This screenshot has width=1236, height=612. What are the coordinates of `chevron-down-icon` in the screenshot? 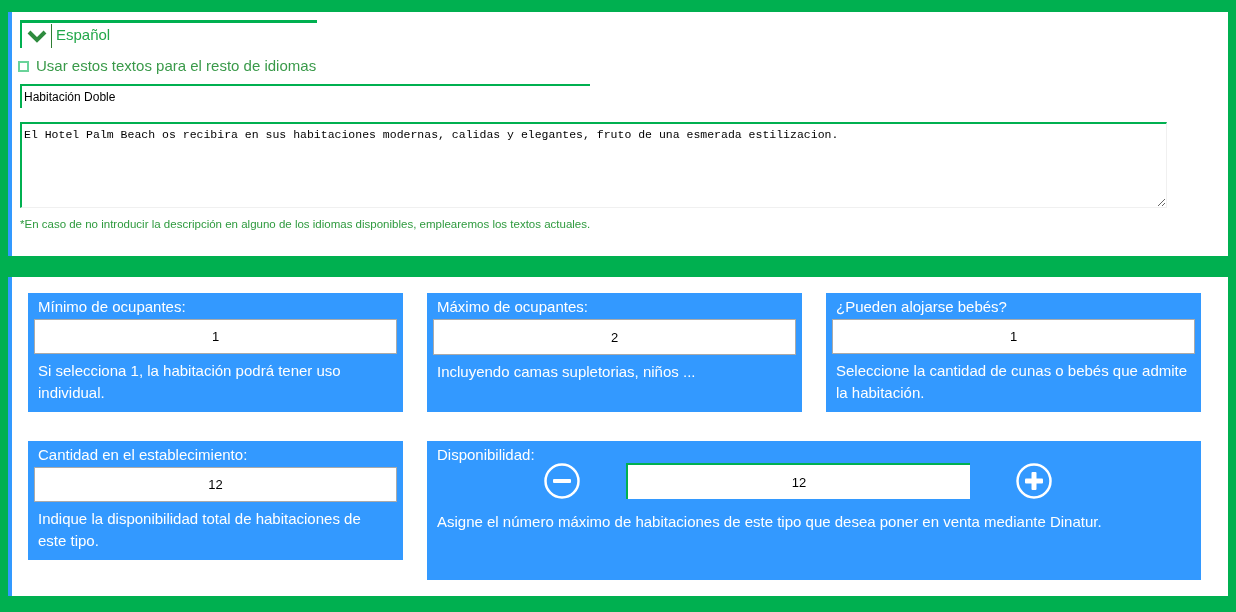 It's located at (36, 35).